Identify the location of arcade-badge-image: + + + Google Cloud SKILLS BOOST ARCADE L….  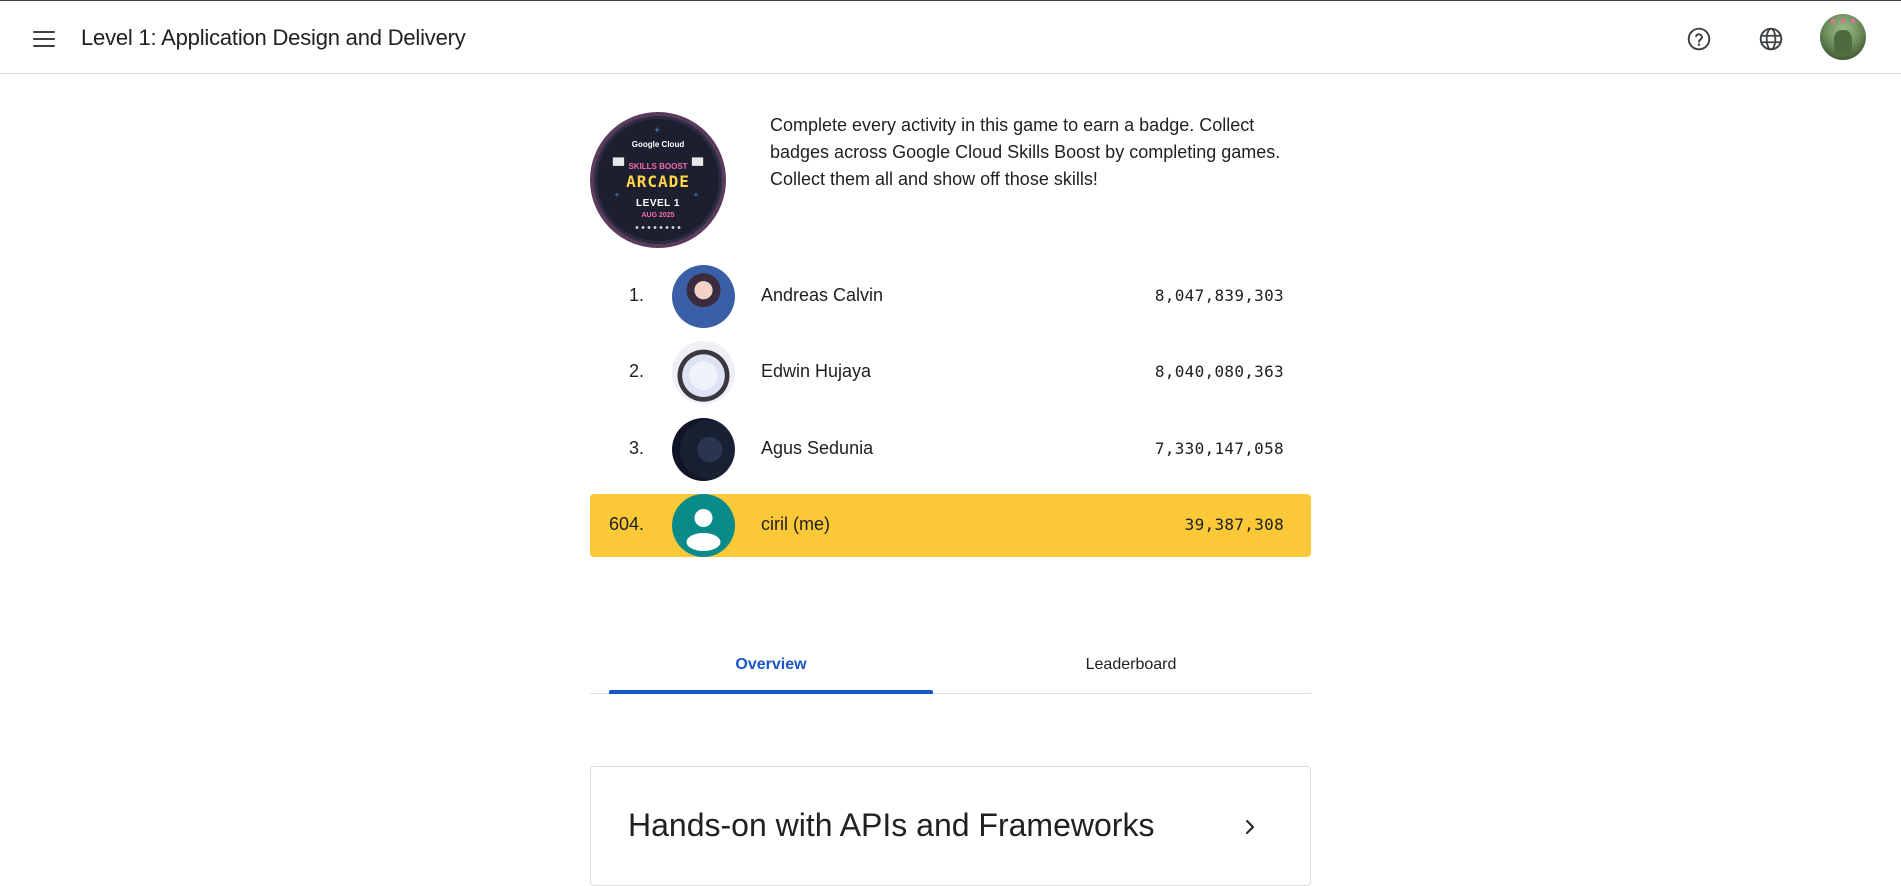
(658, 180).